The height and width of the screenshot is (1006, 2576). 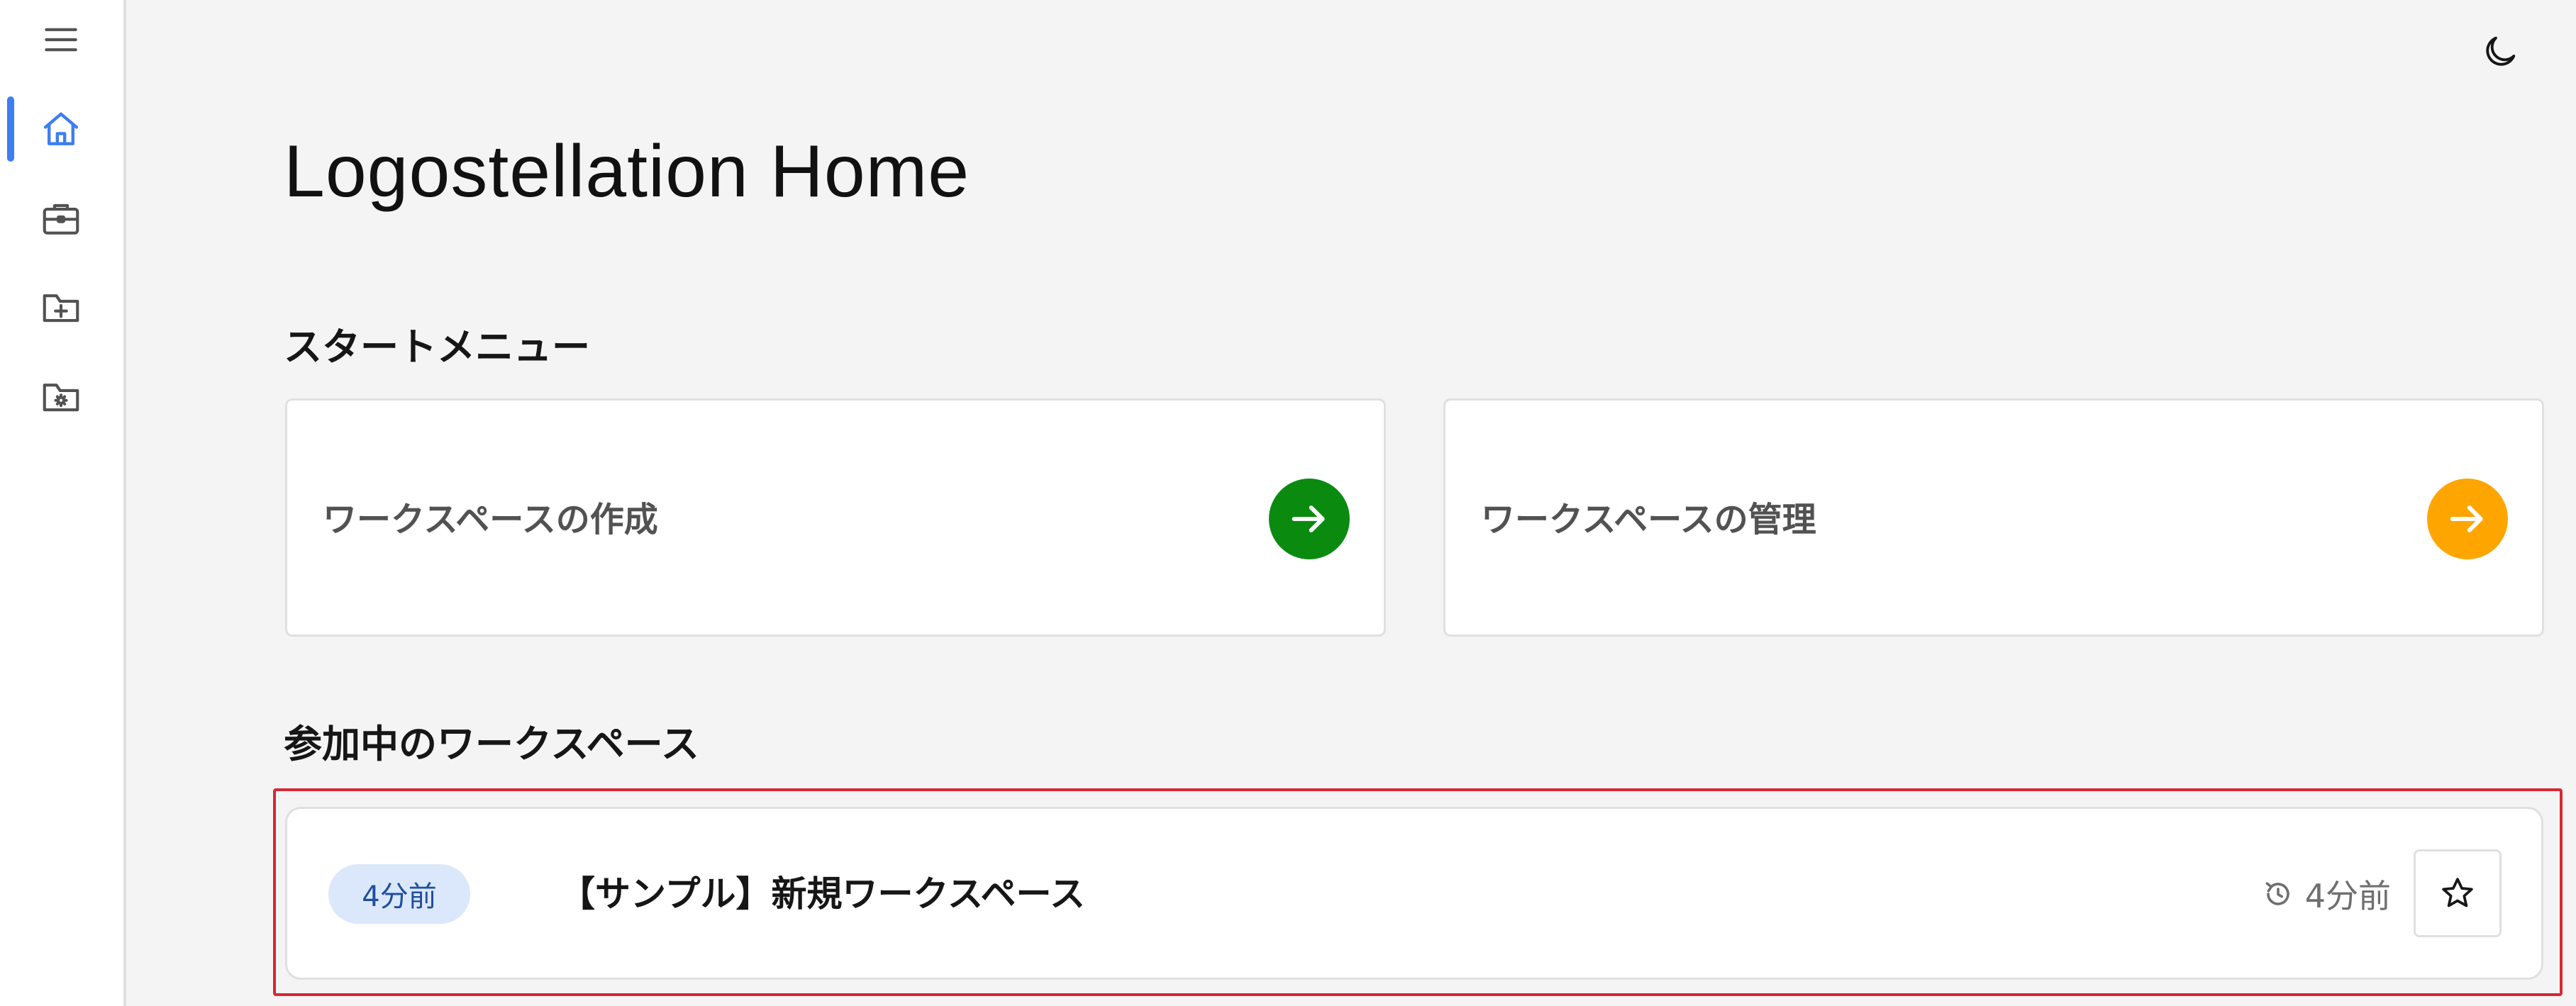 I want to click on create-workspace-card: ワークスペースの作成, so click(x=835, y=517).